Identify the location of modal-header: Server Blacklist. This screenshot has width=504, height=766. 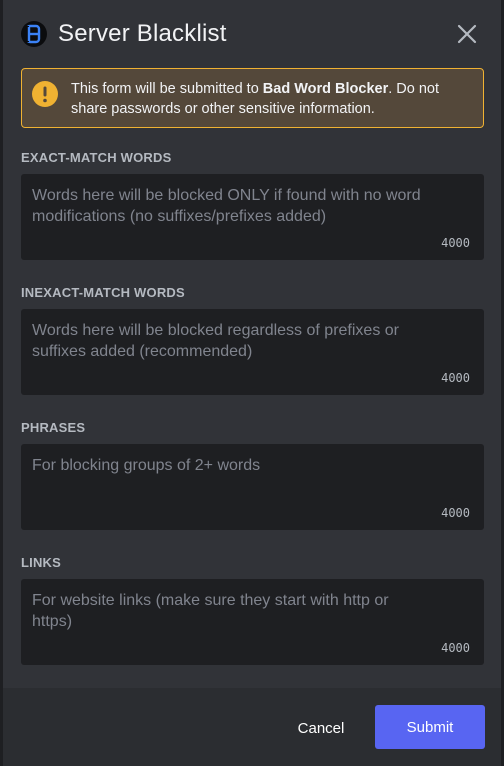
(252, 34).